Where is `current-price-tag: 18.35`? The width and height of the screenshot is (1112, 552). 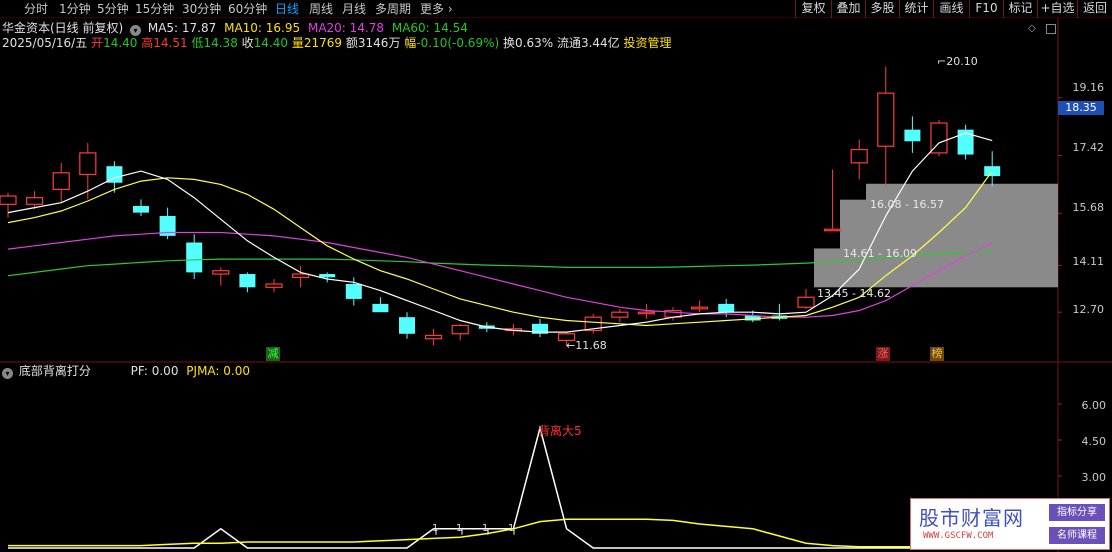 current-price-tag: 18.35 is located at coordinates (1081, 108).